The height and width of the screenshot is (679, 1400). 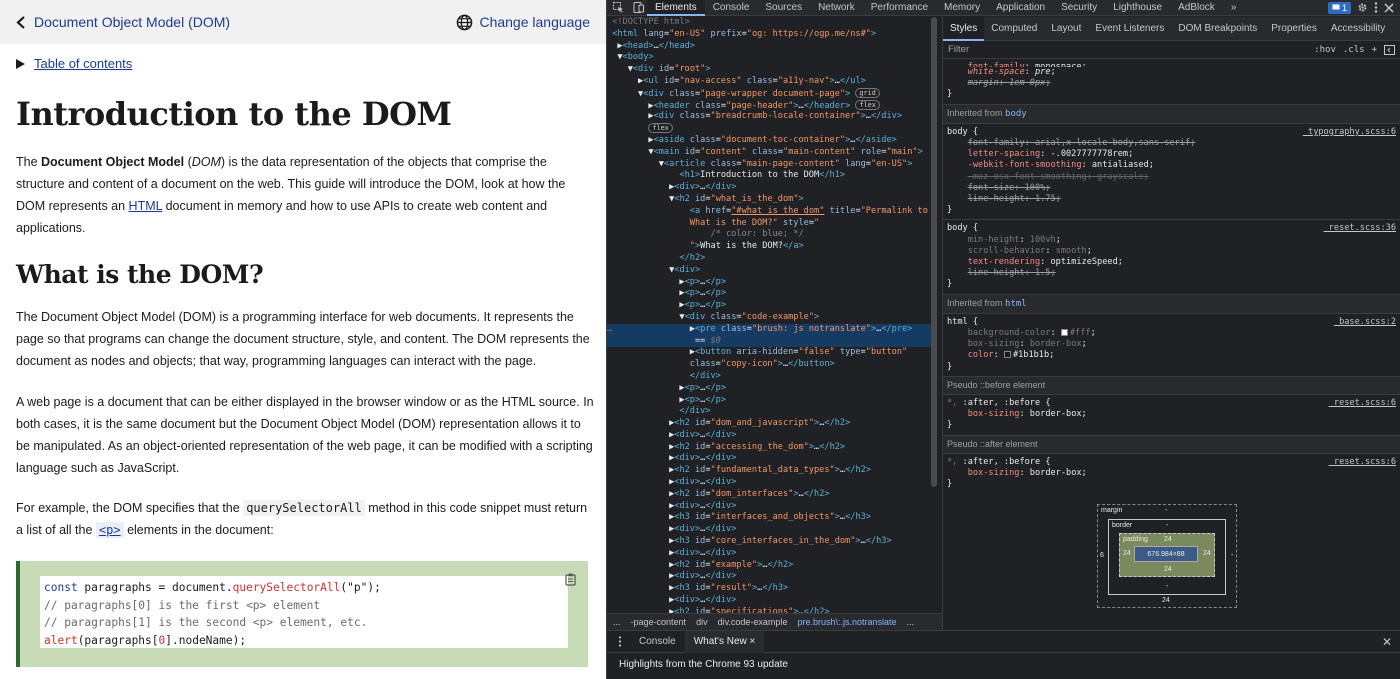 What do you see at coordinates (657, 642) in the screenshot?
I see `drawer-tab-console: Console` at bounding box center [657, 642].